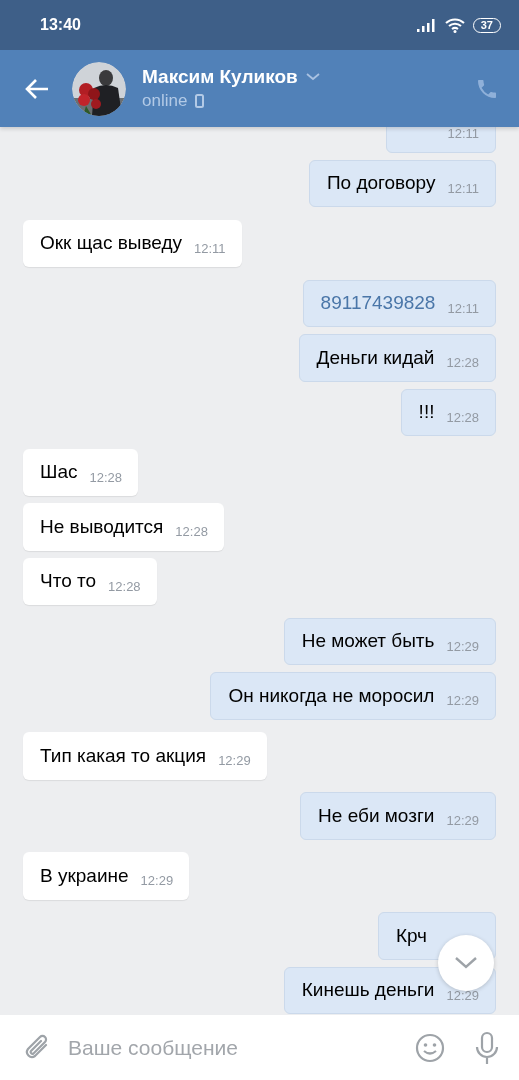  What do you see at coordinates (368, 990) in the screenshot?
I see `message-text: Кинешь деньги` at bounding box center [368, 990].